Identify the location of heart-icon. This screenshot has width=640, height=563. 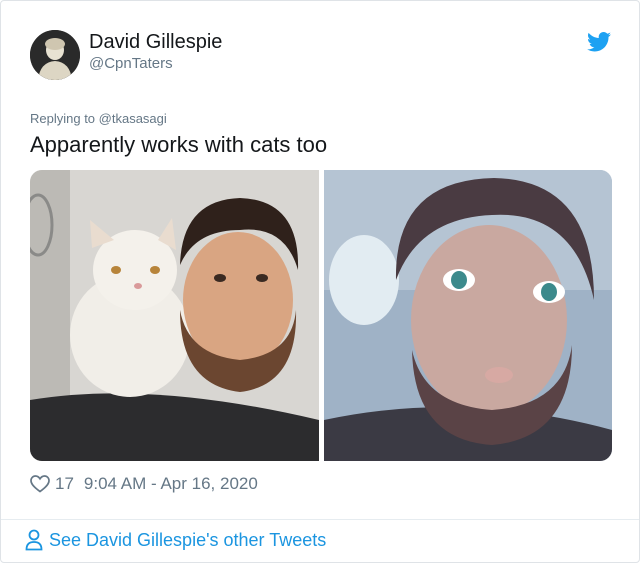
(40, 484).